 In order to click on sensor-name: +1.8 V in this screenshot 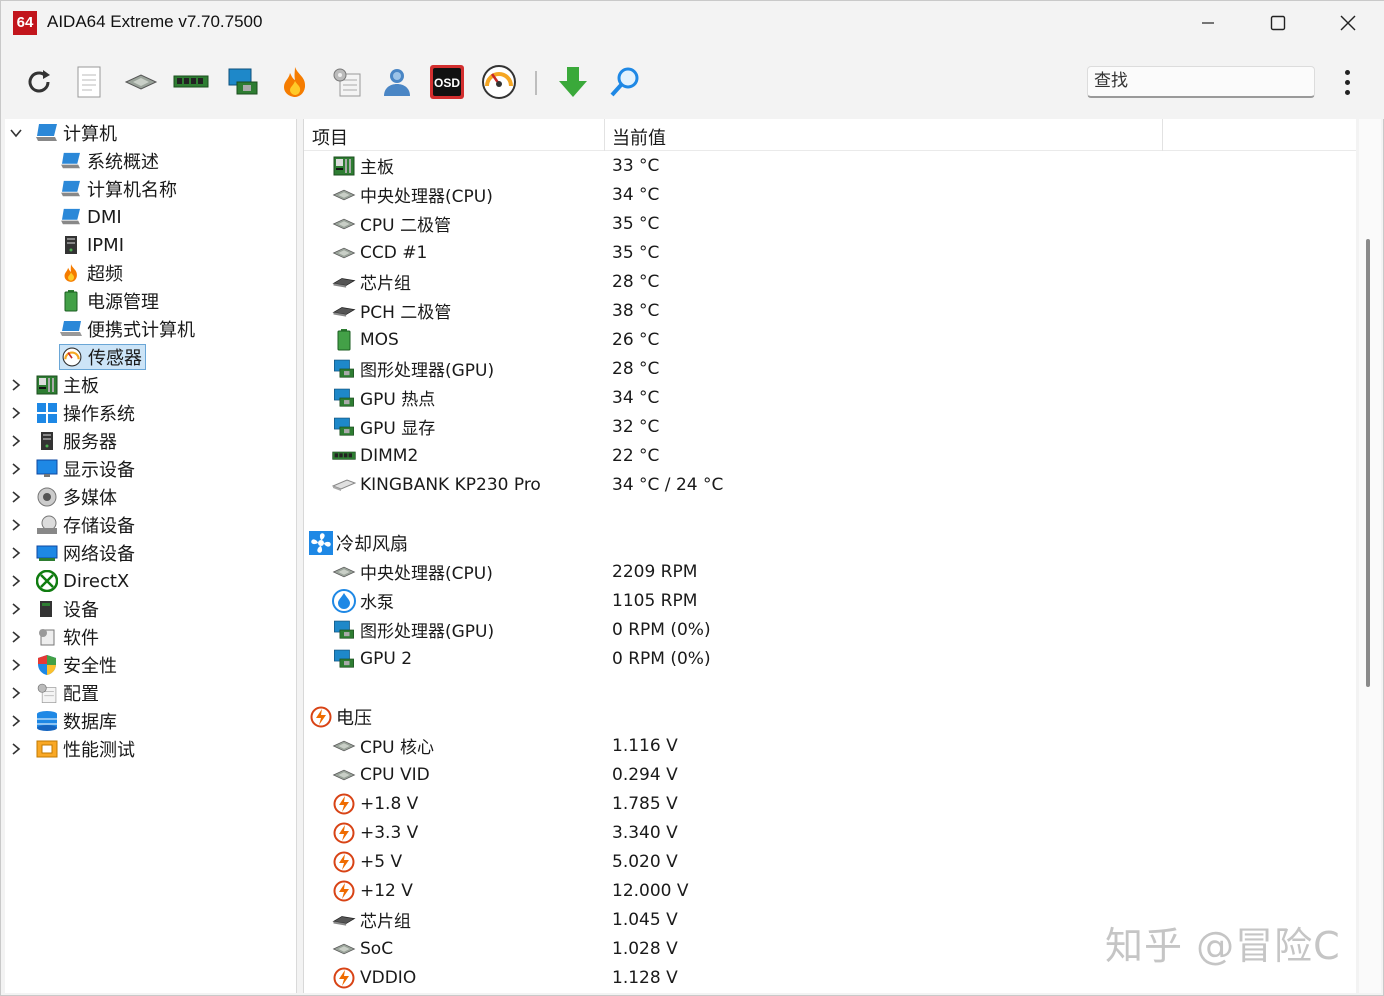, I will do `click(389, 803)`.